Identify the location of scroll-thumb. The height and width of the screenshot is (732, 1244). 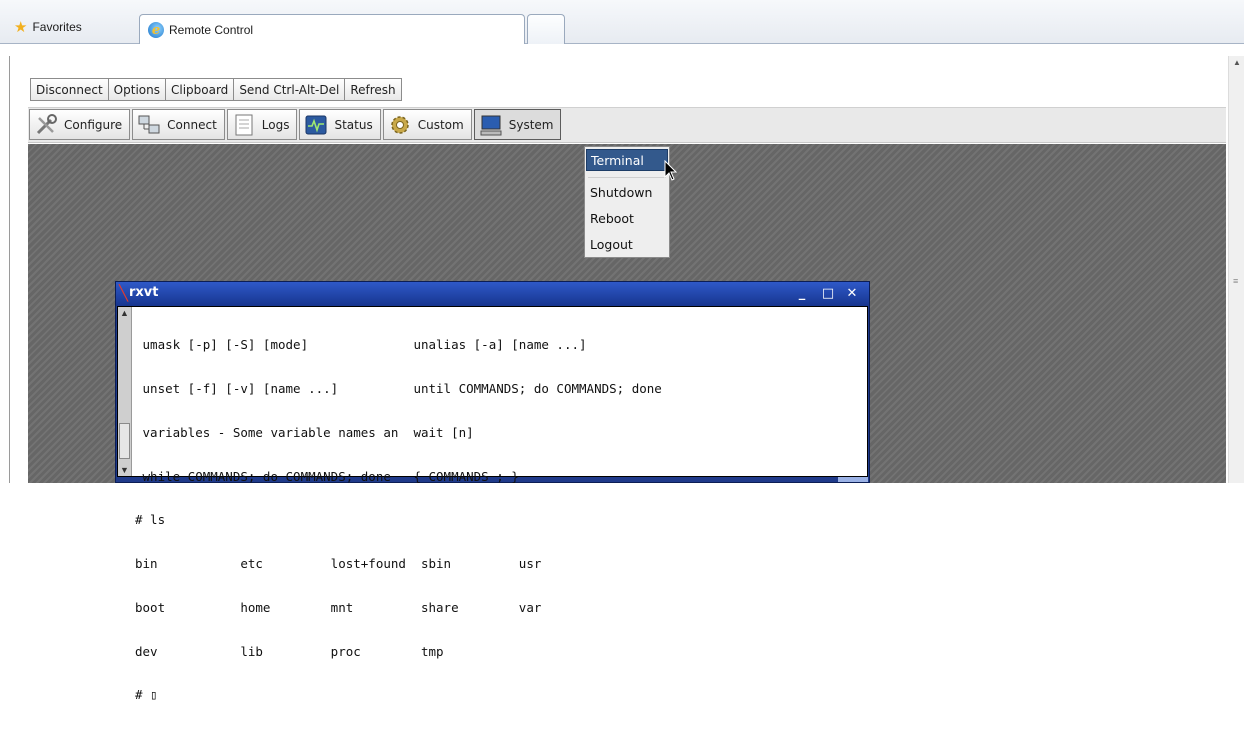
(124, 441).